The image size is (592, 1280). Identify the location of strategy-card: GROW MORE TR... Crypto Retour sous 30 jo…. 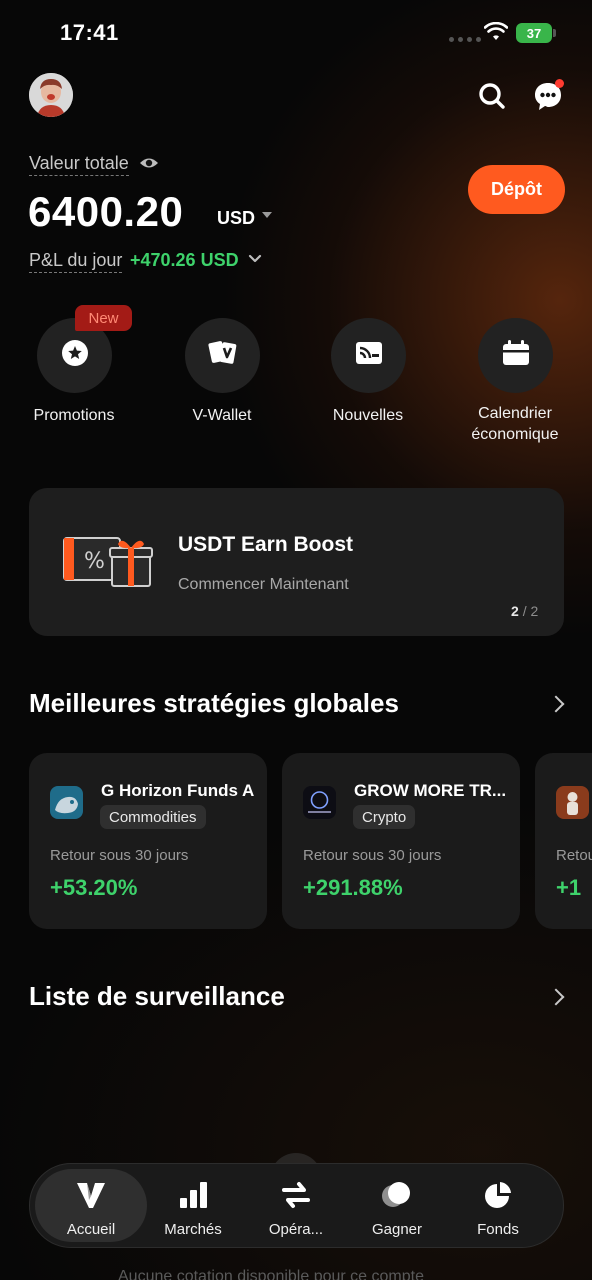
(401, 841).